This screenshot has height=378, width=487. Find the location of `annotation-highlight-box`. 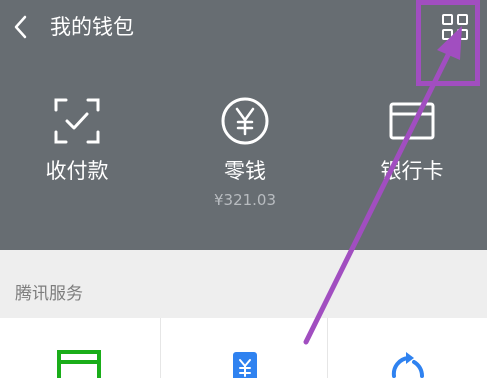

annotation-highlight-box is located at coordinates (448, 43).